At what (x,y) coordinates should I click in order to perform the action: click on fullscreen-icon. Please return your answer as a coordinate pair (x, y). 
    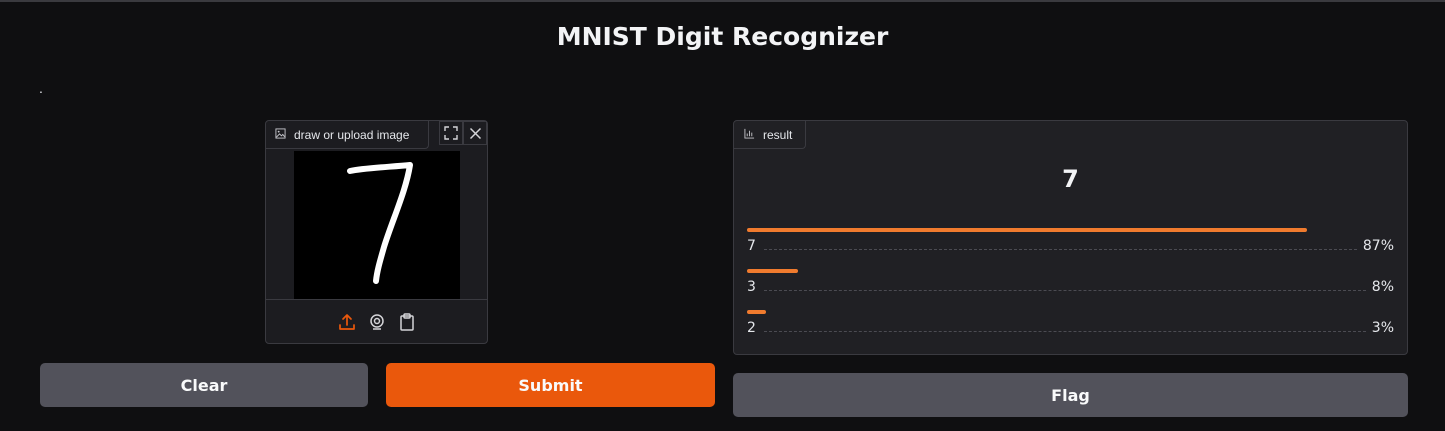
    Looking at the image, I should click on (451, 133).